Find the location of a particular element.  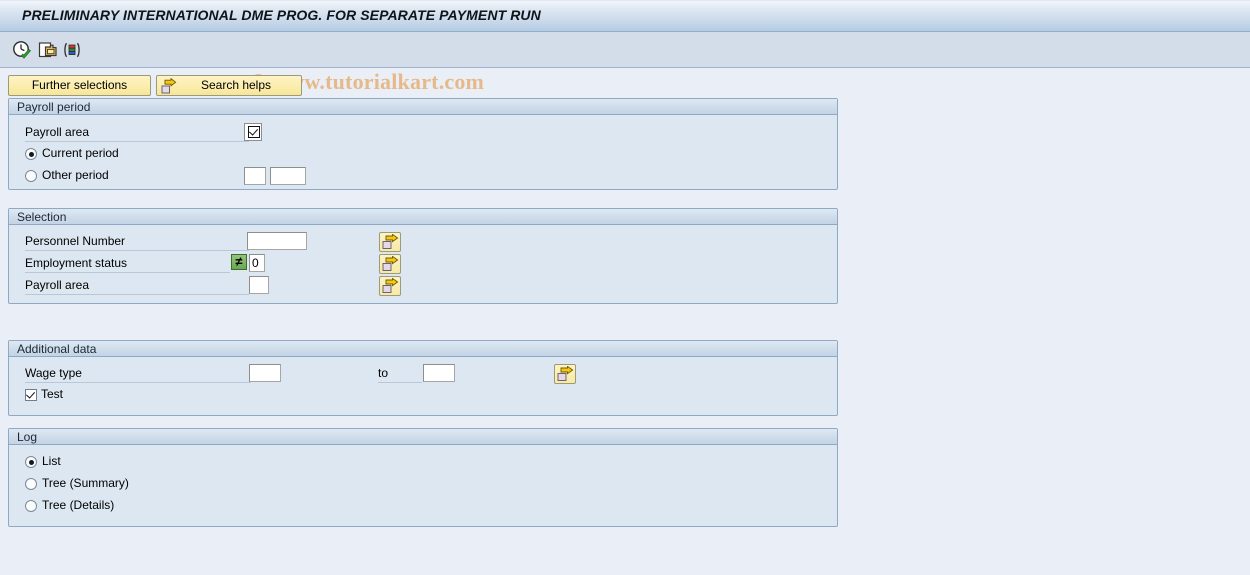

radio-other-period is located at coordinates (31, 176).